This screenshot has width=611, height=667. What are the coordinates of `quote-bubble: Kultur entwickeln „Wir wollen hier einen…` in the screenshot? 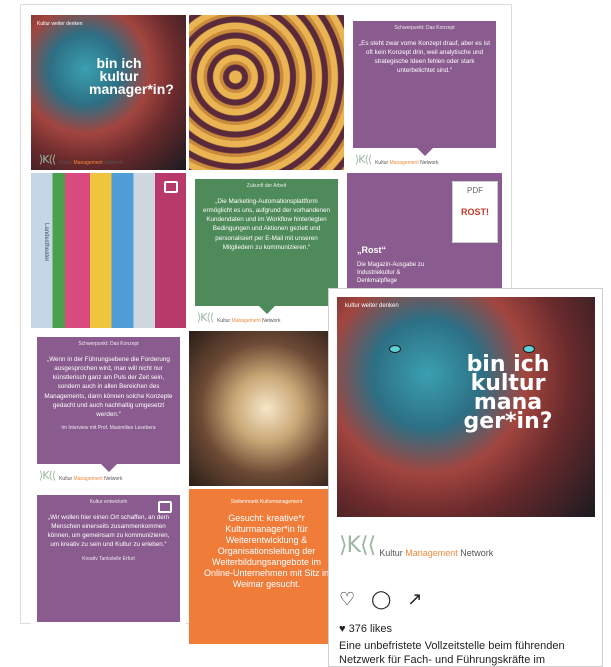 It's located at (108, 558).